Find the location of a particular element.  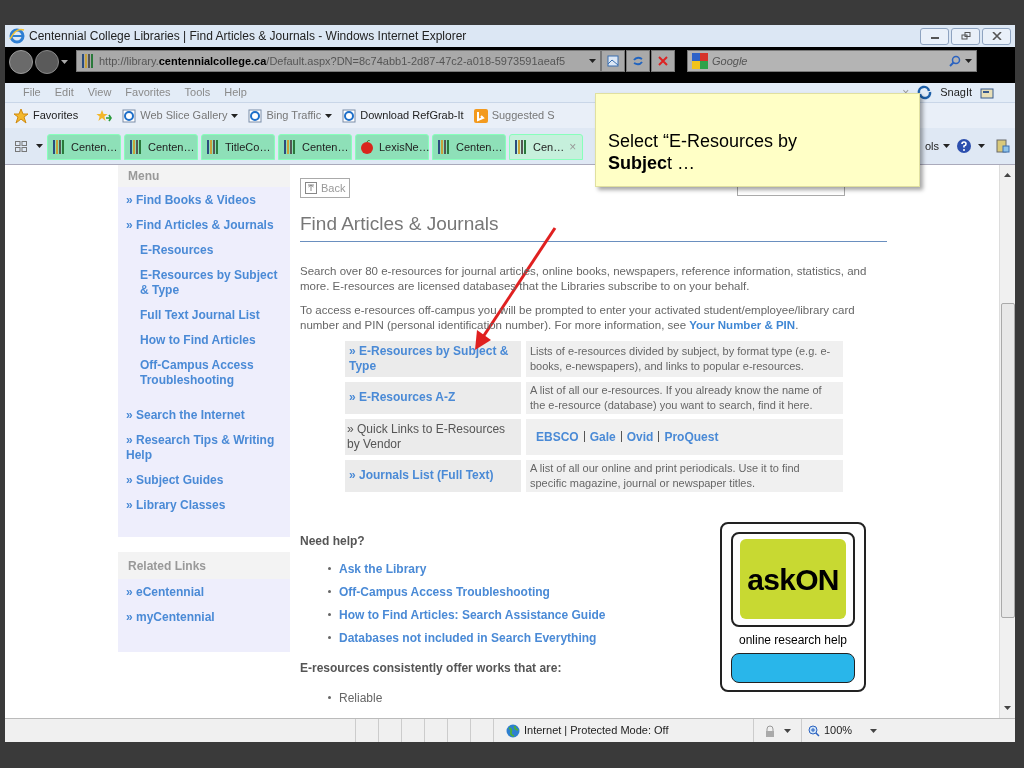

resource-description: A list of all our e-resources. If you already know the name of the e-resource (database) you want to search, find it here. is located at coordinates (676, 397).